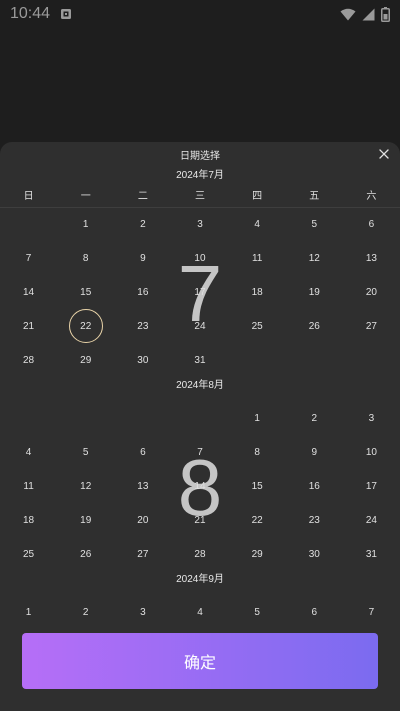 This screenshot has height=711, width=400. What do you see at coordinates (385, 14) in the screenshot?
I see `battery-icon` at bounding box center [385, 14].